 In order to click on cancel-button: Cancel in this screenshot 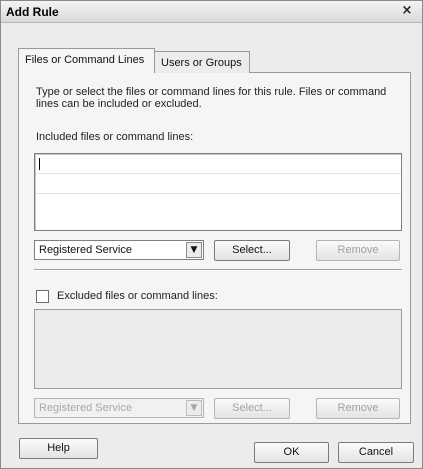, I will do `click(376, 452)`.